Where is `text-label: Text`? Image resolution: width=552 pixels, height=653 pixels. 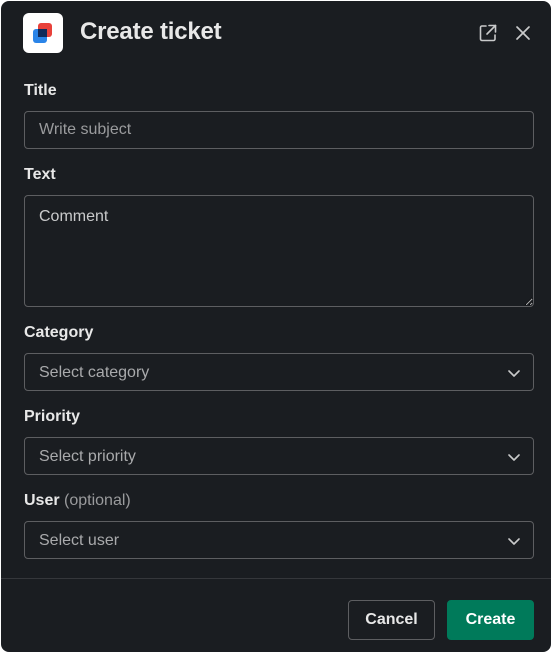 text-label: Text is located at coordinates (40, 174).